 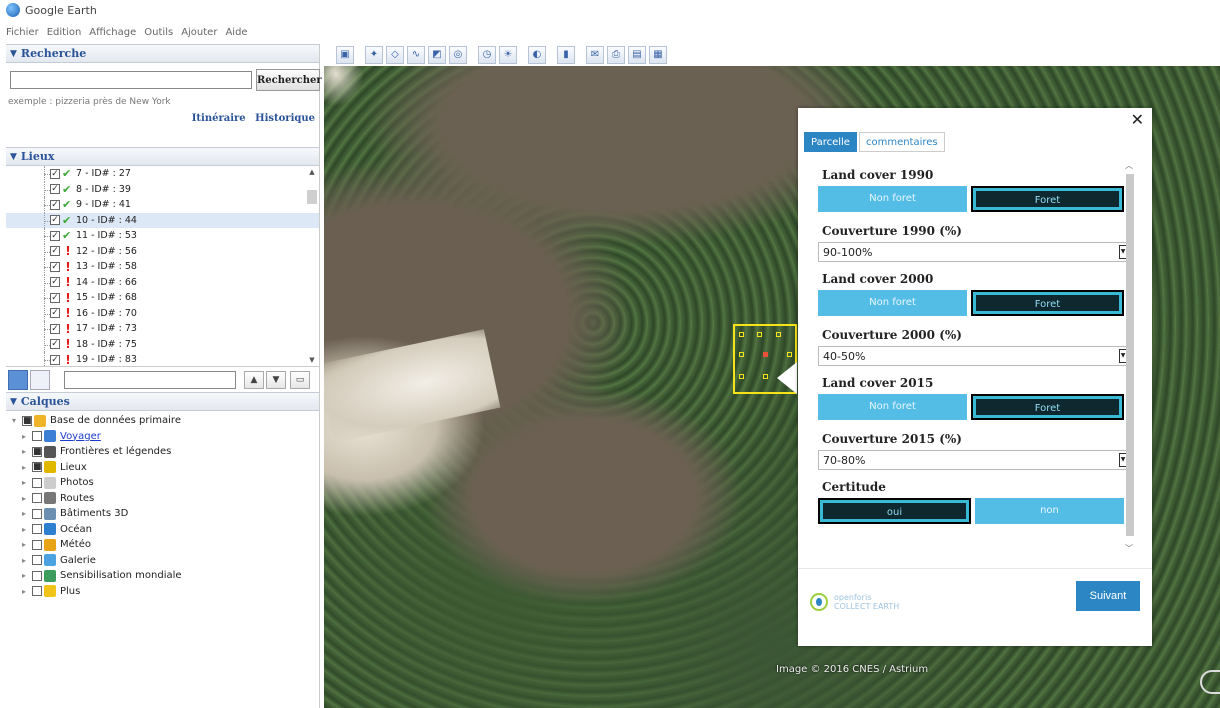 I want to click on search-panel-header: ▼ Recherche, so click(x=162, y=53).